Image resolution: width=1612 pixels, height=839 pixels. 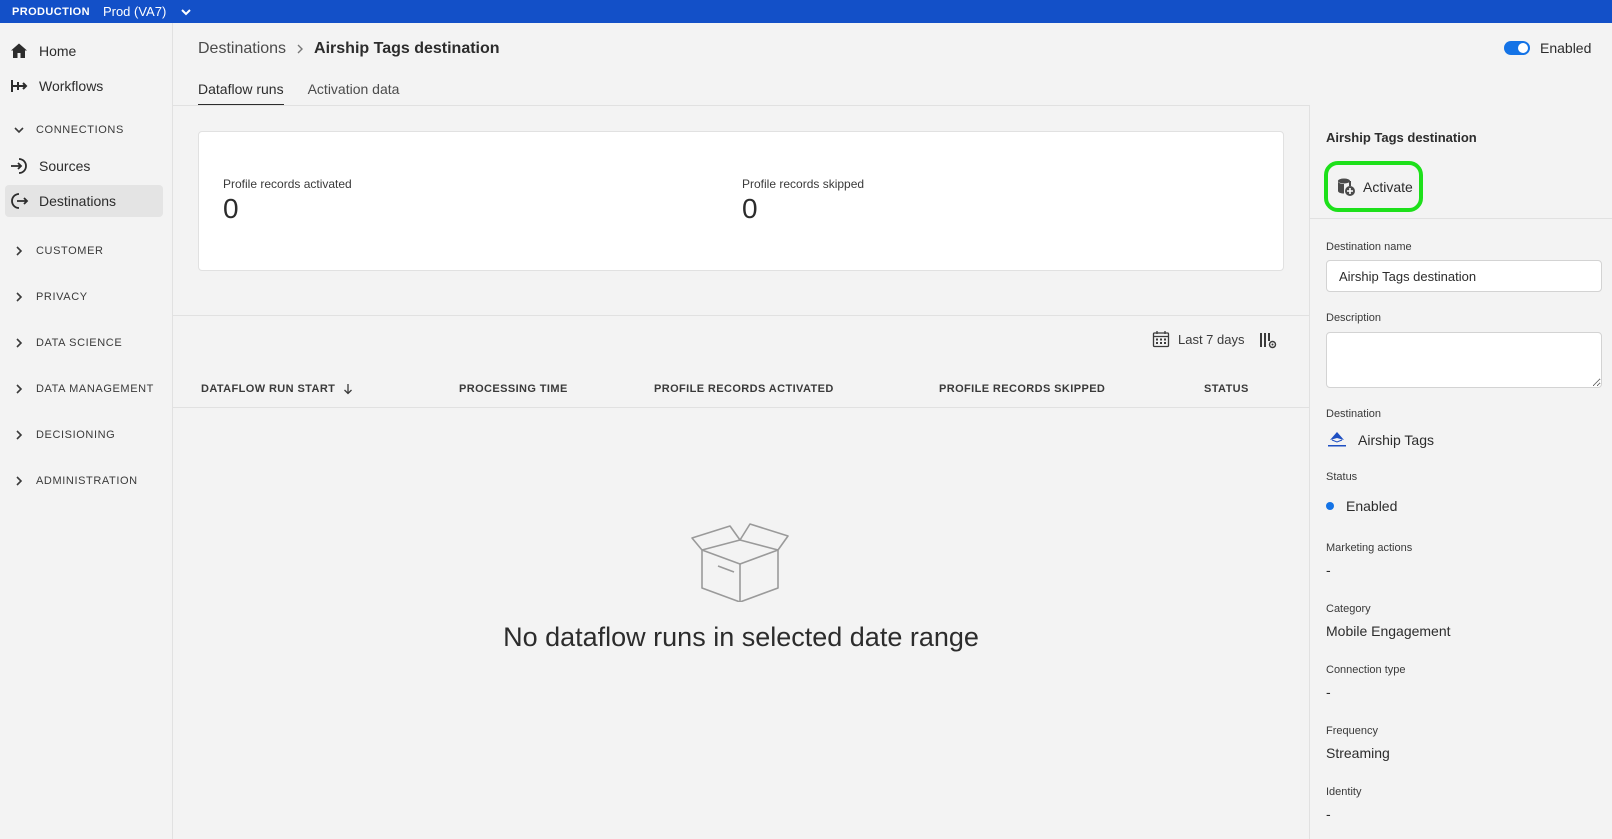 I want to click on toggle-label: Enabled, so click(x=1566, y=48).